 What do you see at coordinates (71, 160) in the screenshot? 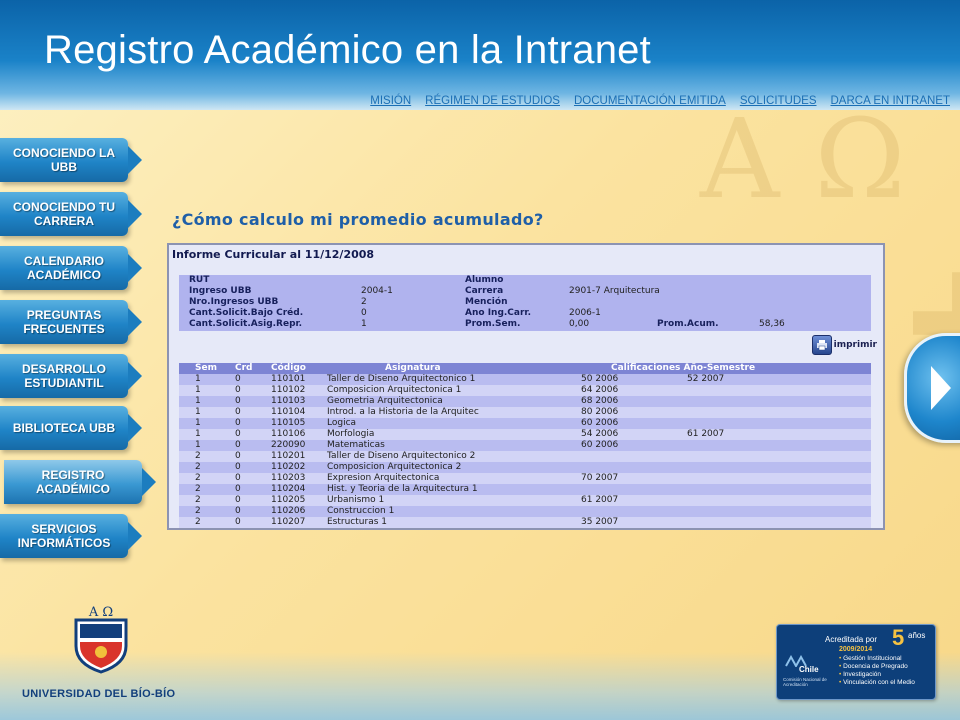
I see `sidebar-item-conociendo-ubb: CONOCIENDO LA UBB` at bounding box center [71, 160].